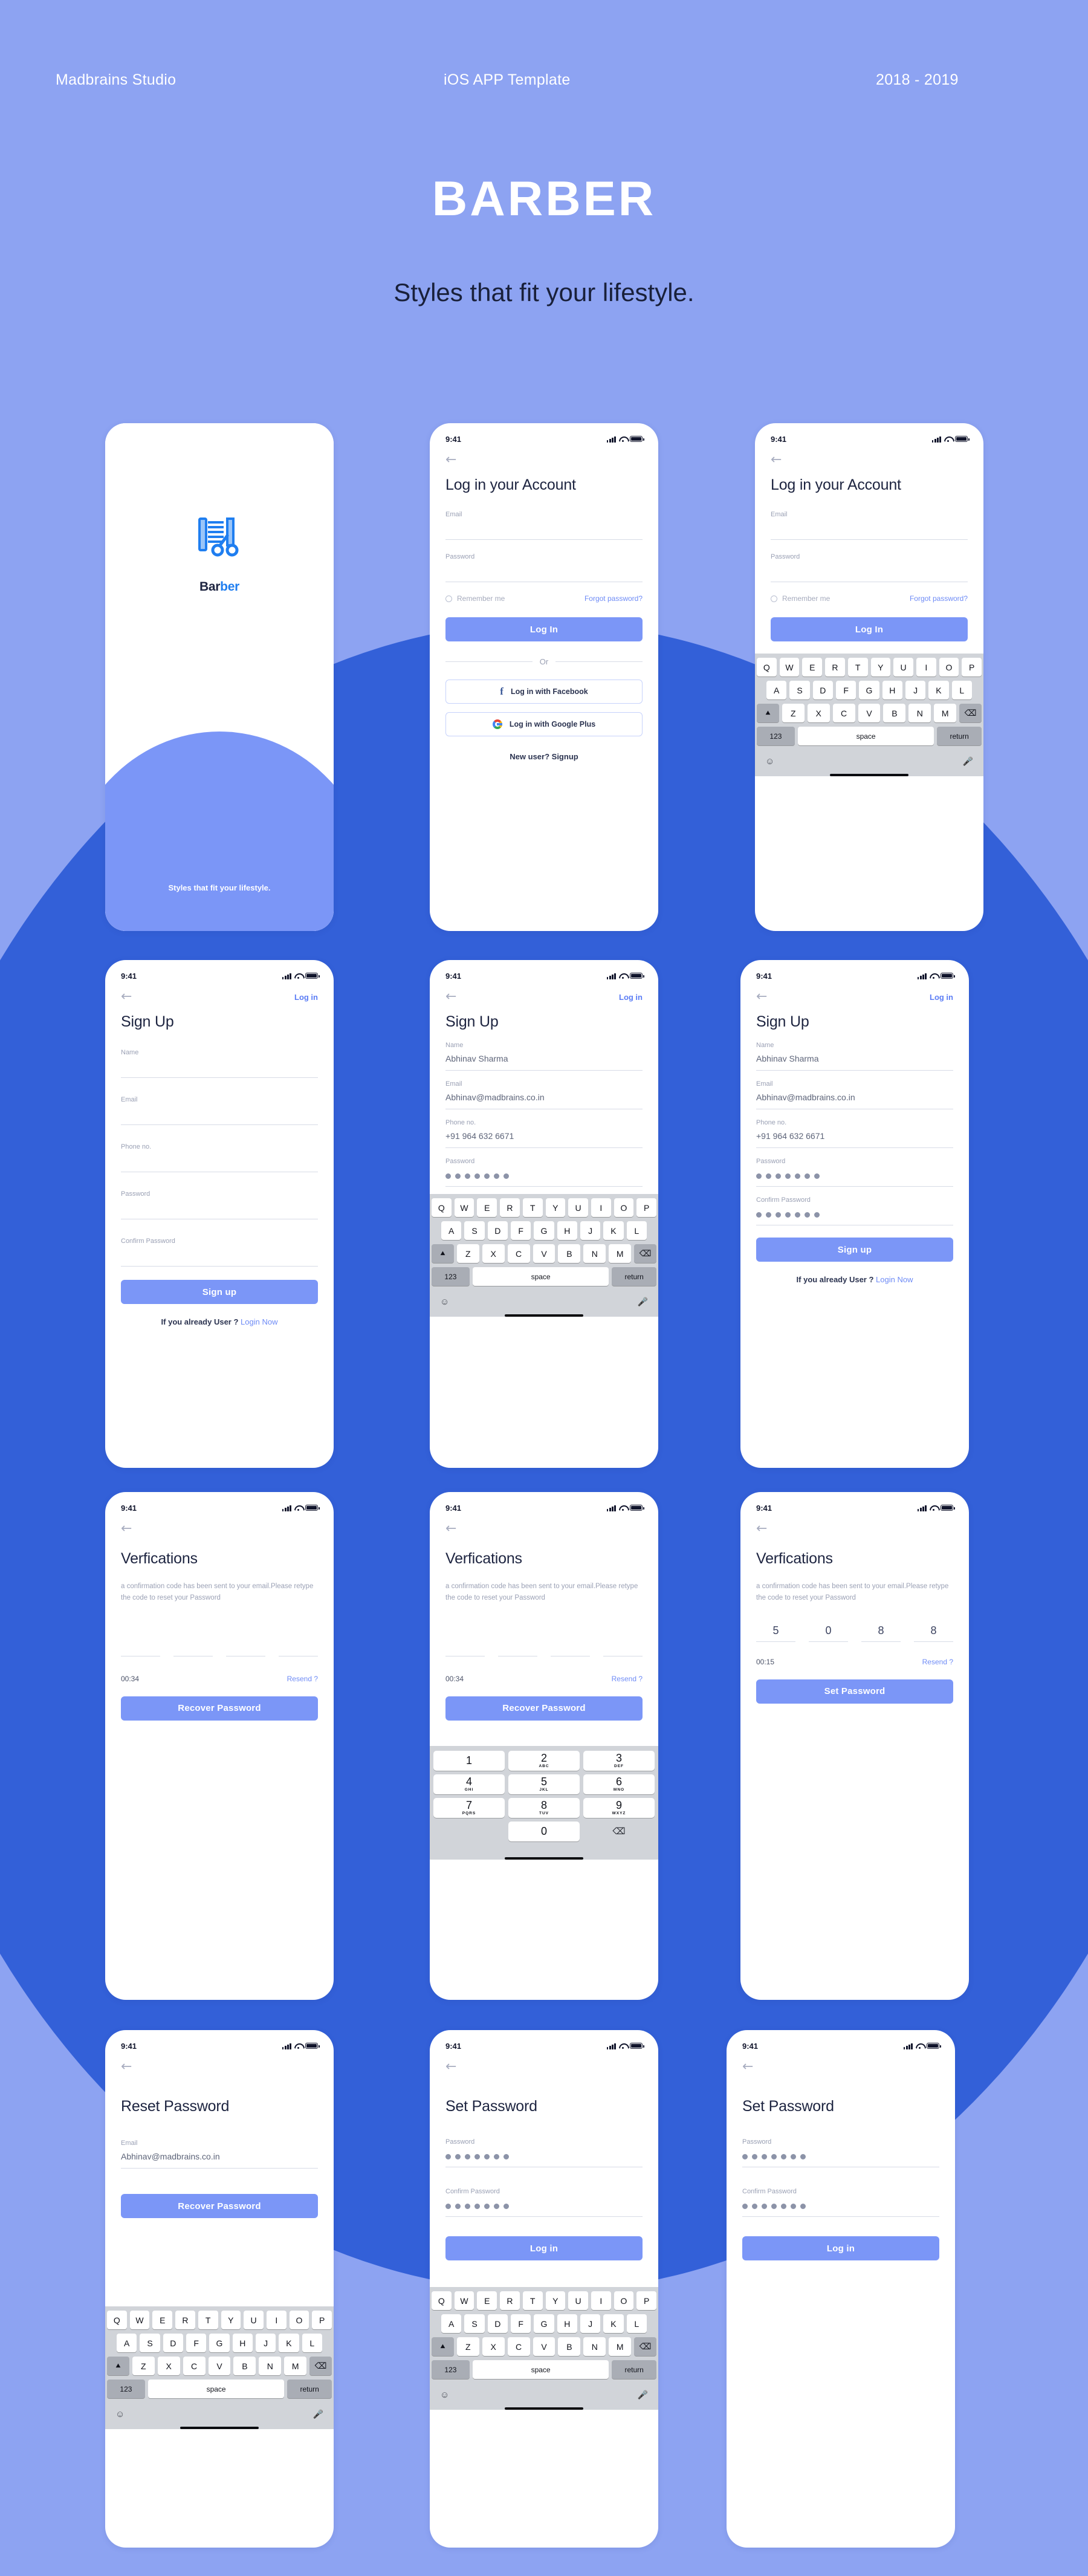  I want to click on shift-key-icon: ⯅, so click(768, 713).